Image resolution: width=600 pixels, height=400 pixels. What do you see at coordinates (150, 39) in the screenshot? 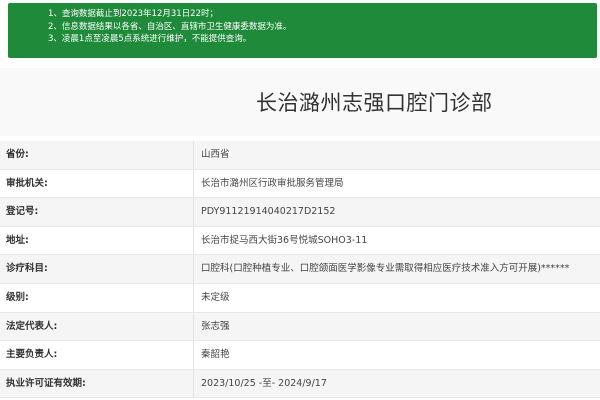
I see `notice-line: 3、凌晨1点至凌晨5点系统进行维护，不能提供查询。` at bounding box center [150, 39].